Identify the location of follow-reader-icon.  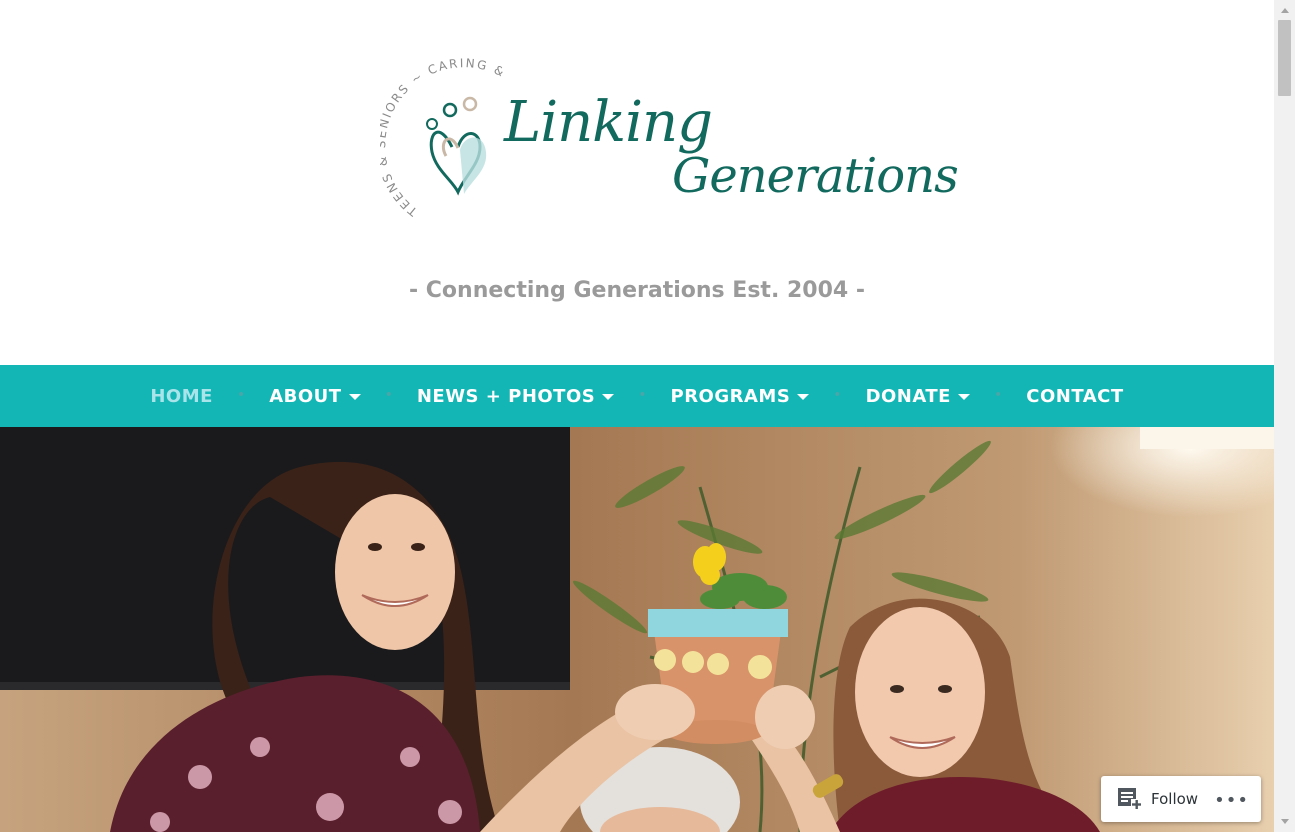
(1130, 799).